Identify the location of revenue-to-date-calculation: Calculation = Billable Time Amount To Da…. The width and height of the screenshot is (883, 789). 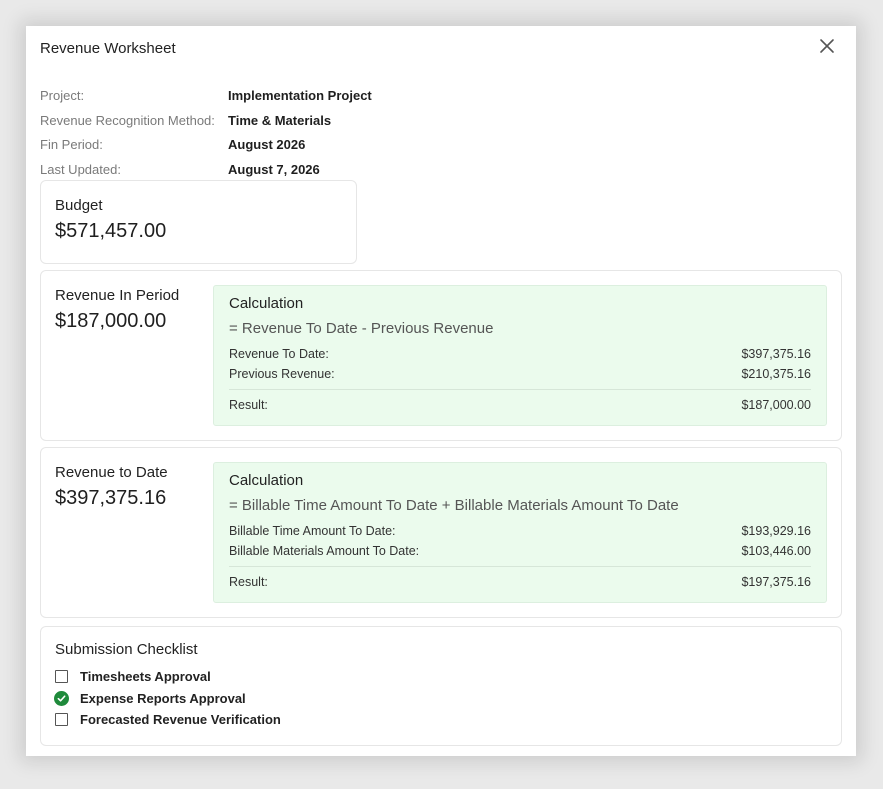
(520, 532).